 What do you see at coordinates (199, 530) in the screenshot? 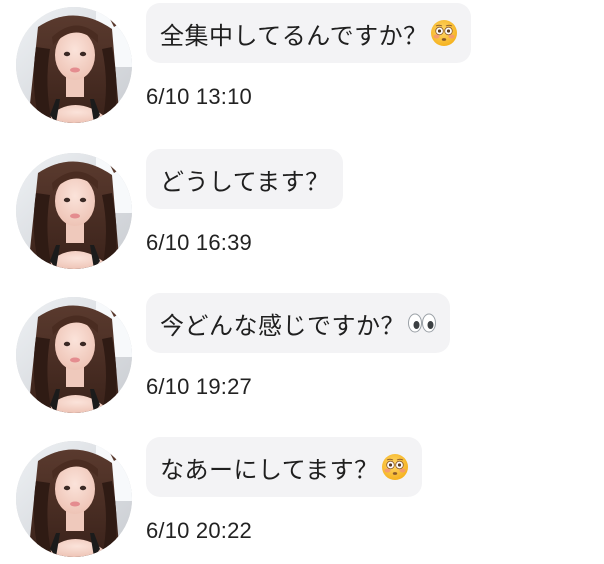
I see `message-timestamp: 6/10 20:22` at bounding box center [199, 530].